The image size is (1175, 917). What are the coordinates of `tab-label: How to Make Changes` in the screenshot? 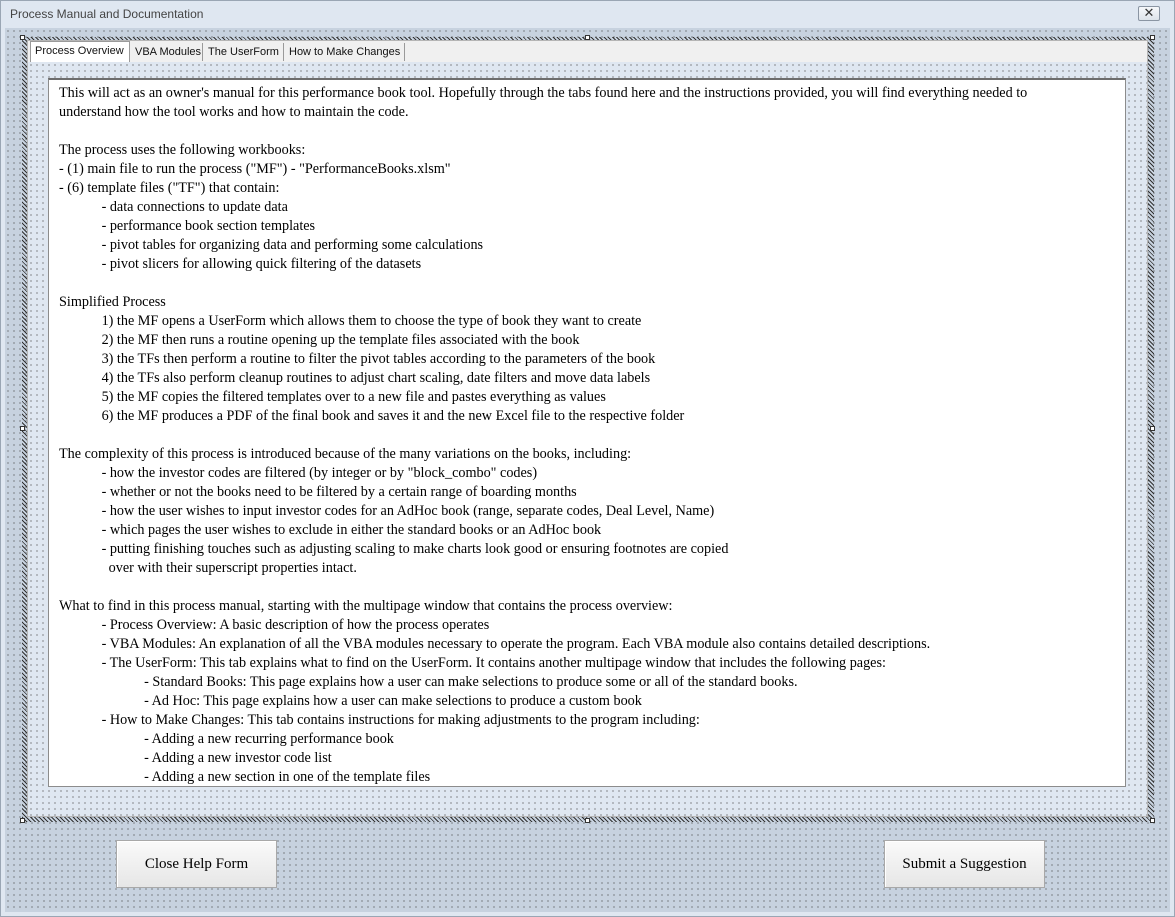 It's located at (345, 52).